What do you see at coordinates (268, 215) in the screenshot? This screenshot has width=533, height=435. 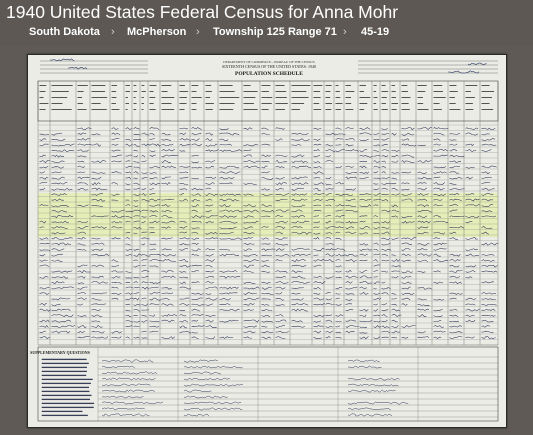 I see `highlighted-household` at bounding box center [268, 215].